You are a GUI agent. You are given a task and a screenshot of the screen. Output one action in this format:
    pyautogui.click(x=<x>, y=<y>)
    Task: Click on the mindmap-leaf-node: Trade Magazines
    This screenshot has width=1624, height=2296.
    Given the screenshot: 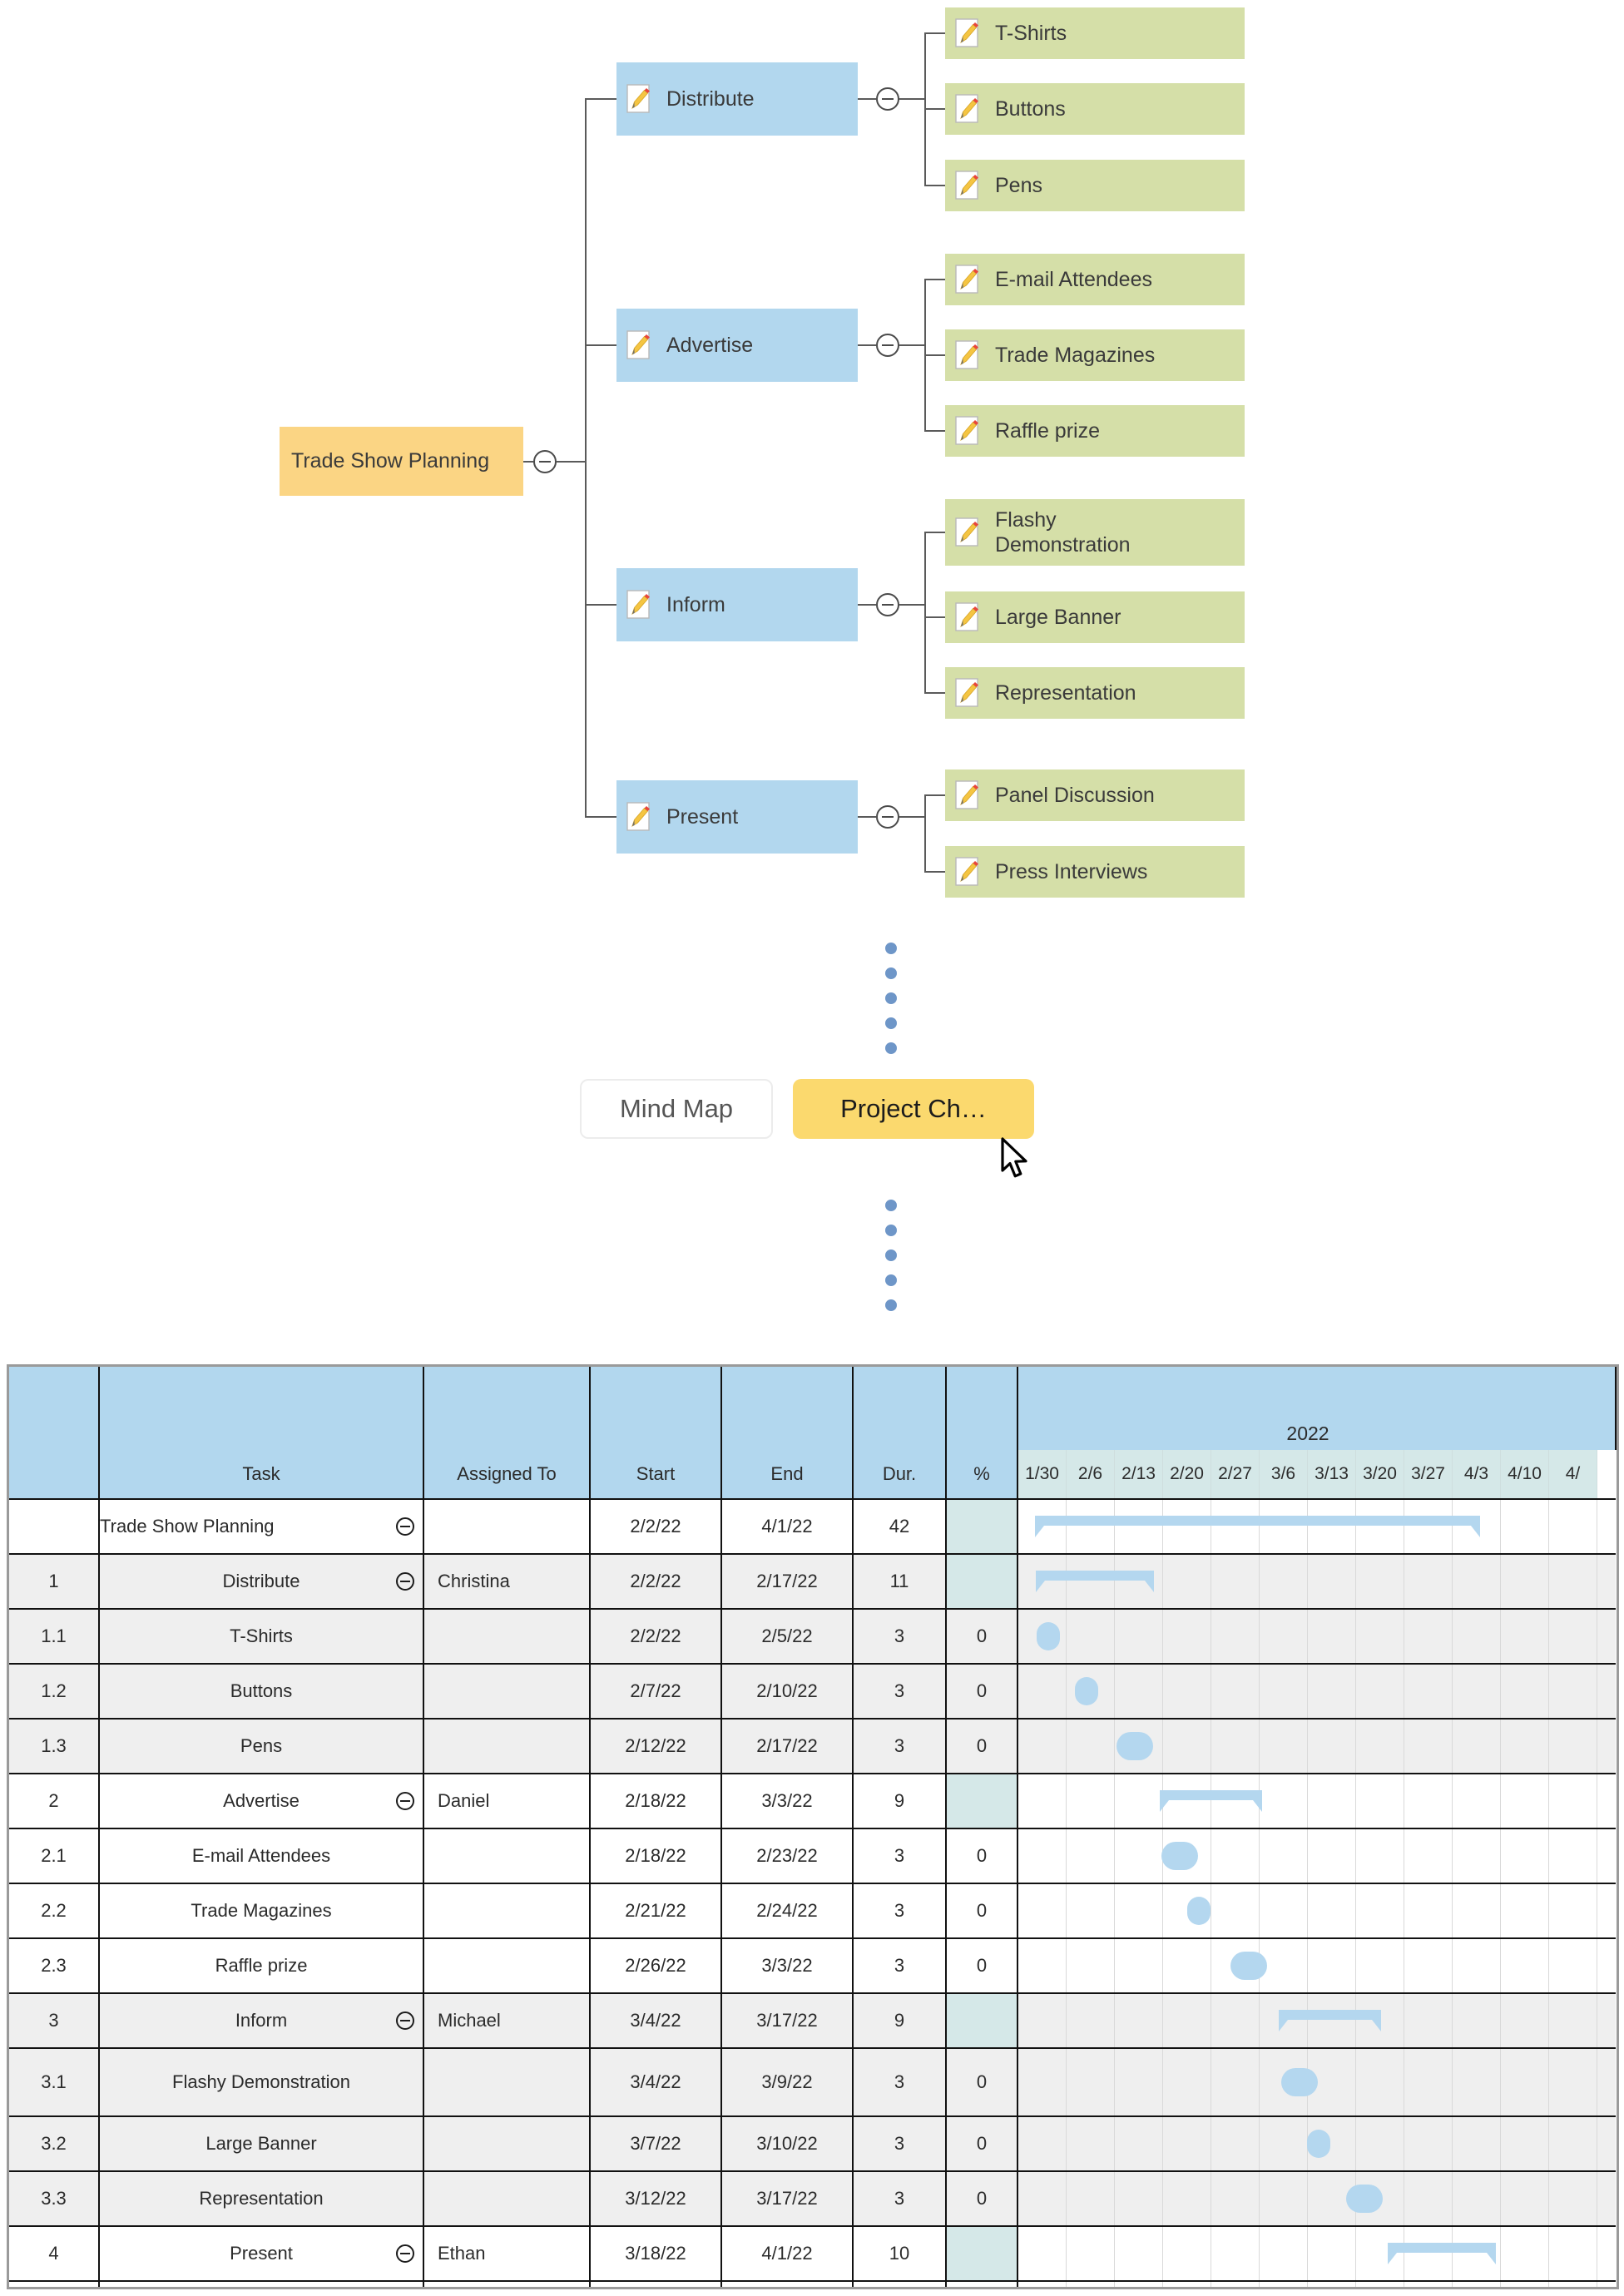 What is the action you would take?
    pyautogui.click(x=1095, y=355)
    